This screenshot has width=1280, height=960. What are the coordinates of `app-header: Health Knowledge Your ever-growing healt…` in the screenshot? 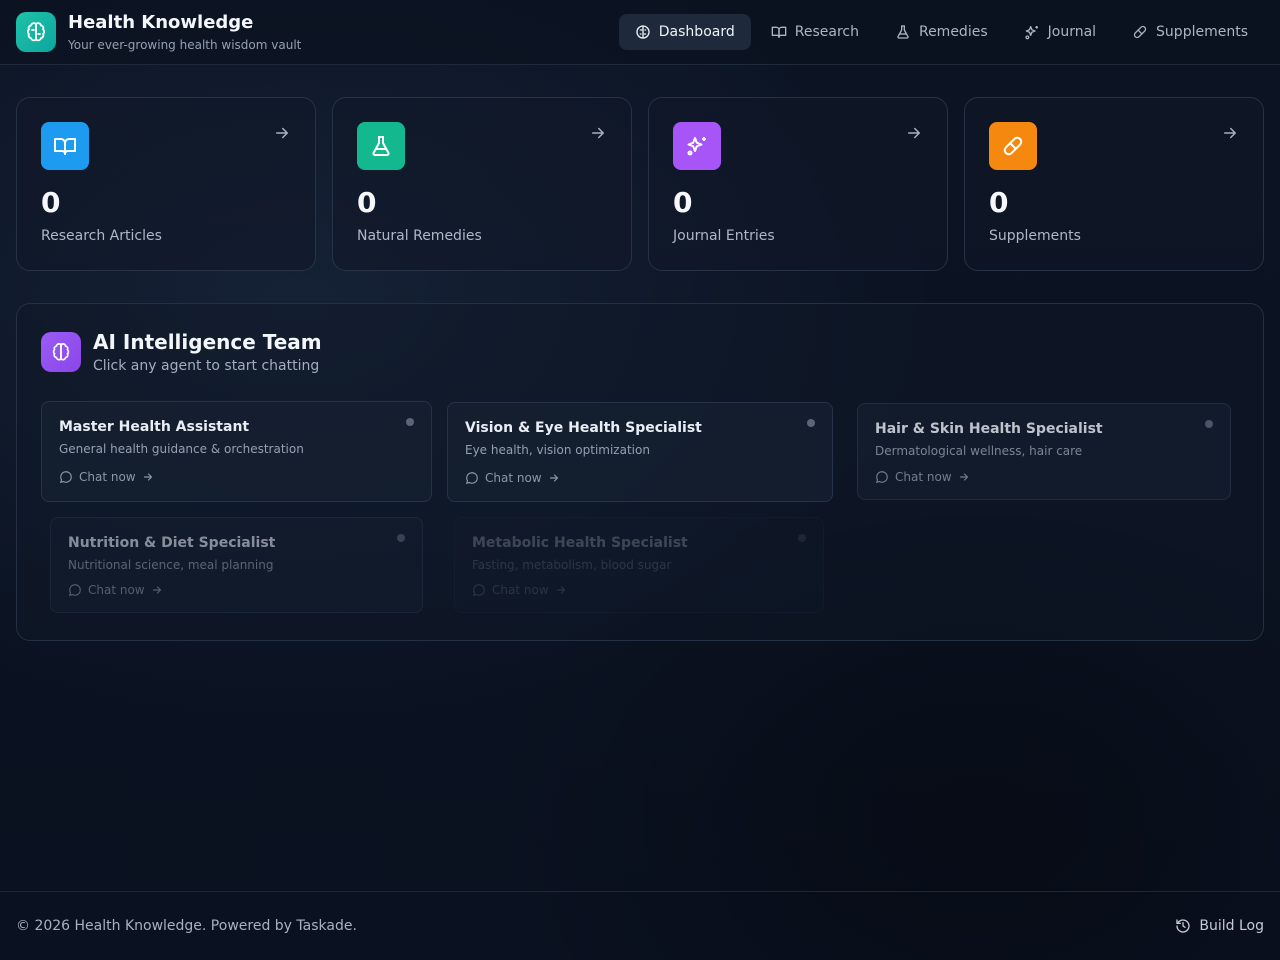 It's located at (640, 32).